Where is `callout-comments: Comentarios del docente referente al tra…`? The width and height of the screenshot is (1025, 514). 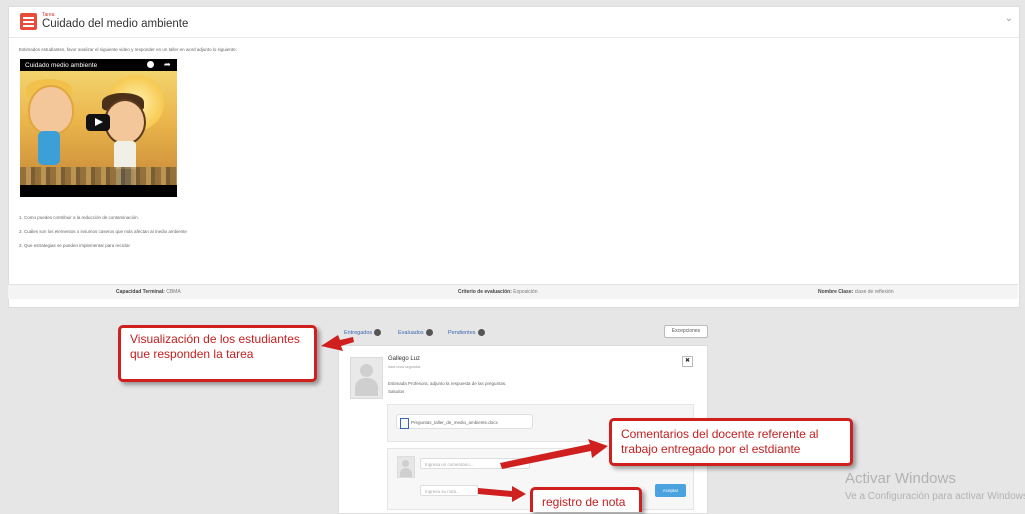 callout-comments: Comentarios del docente referente al tra… is located at coordinates (731, 442).